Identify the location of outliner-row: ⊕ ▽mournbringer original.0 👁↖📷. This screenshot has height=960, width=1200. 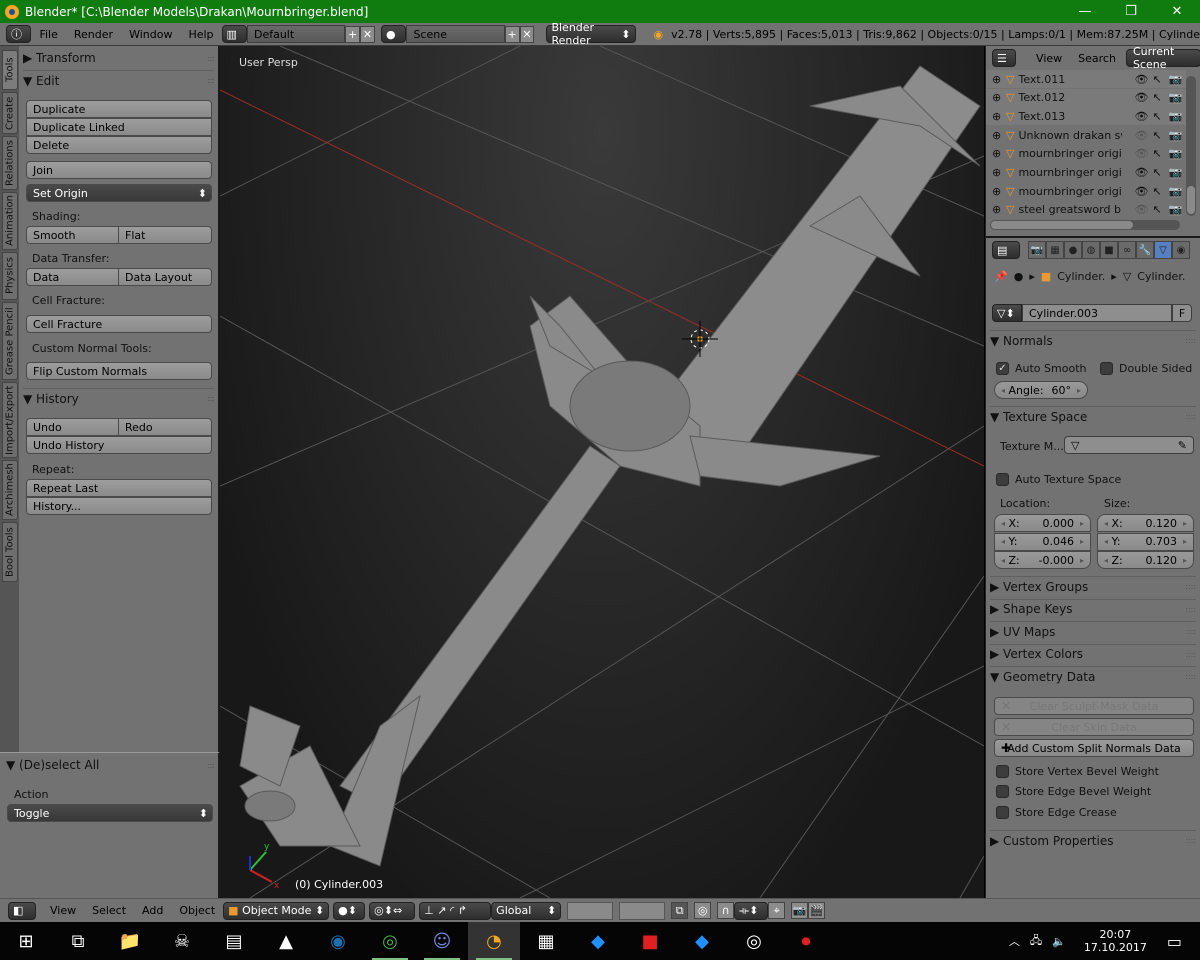
(1086, 173).